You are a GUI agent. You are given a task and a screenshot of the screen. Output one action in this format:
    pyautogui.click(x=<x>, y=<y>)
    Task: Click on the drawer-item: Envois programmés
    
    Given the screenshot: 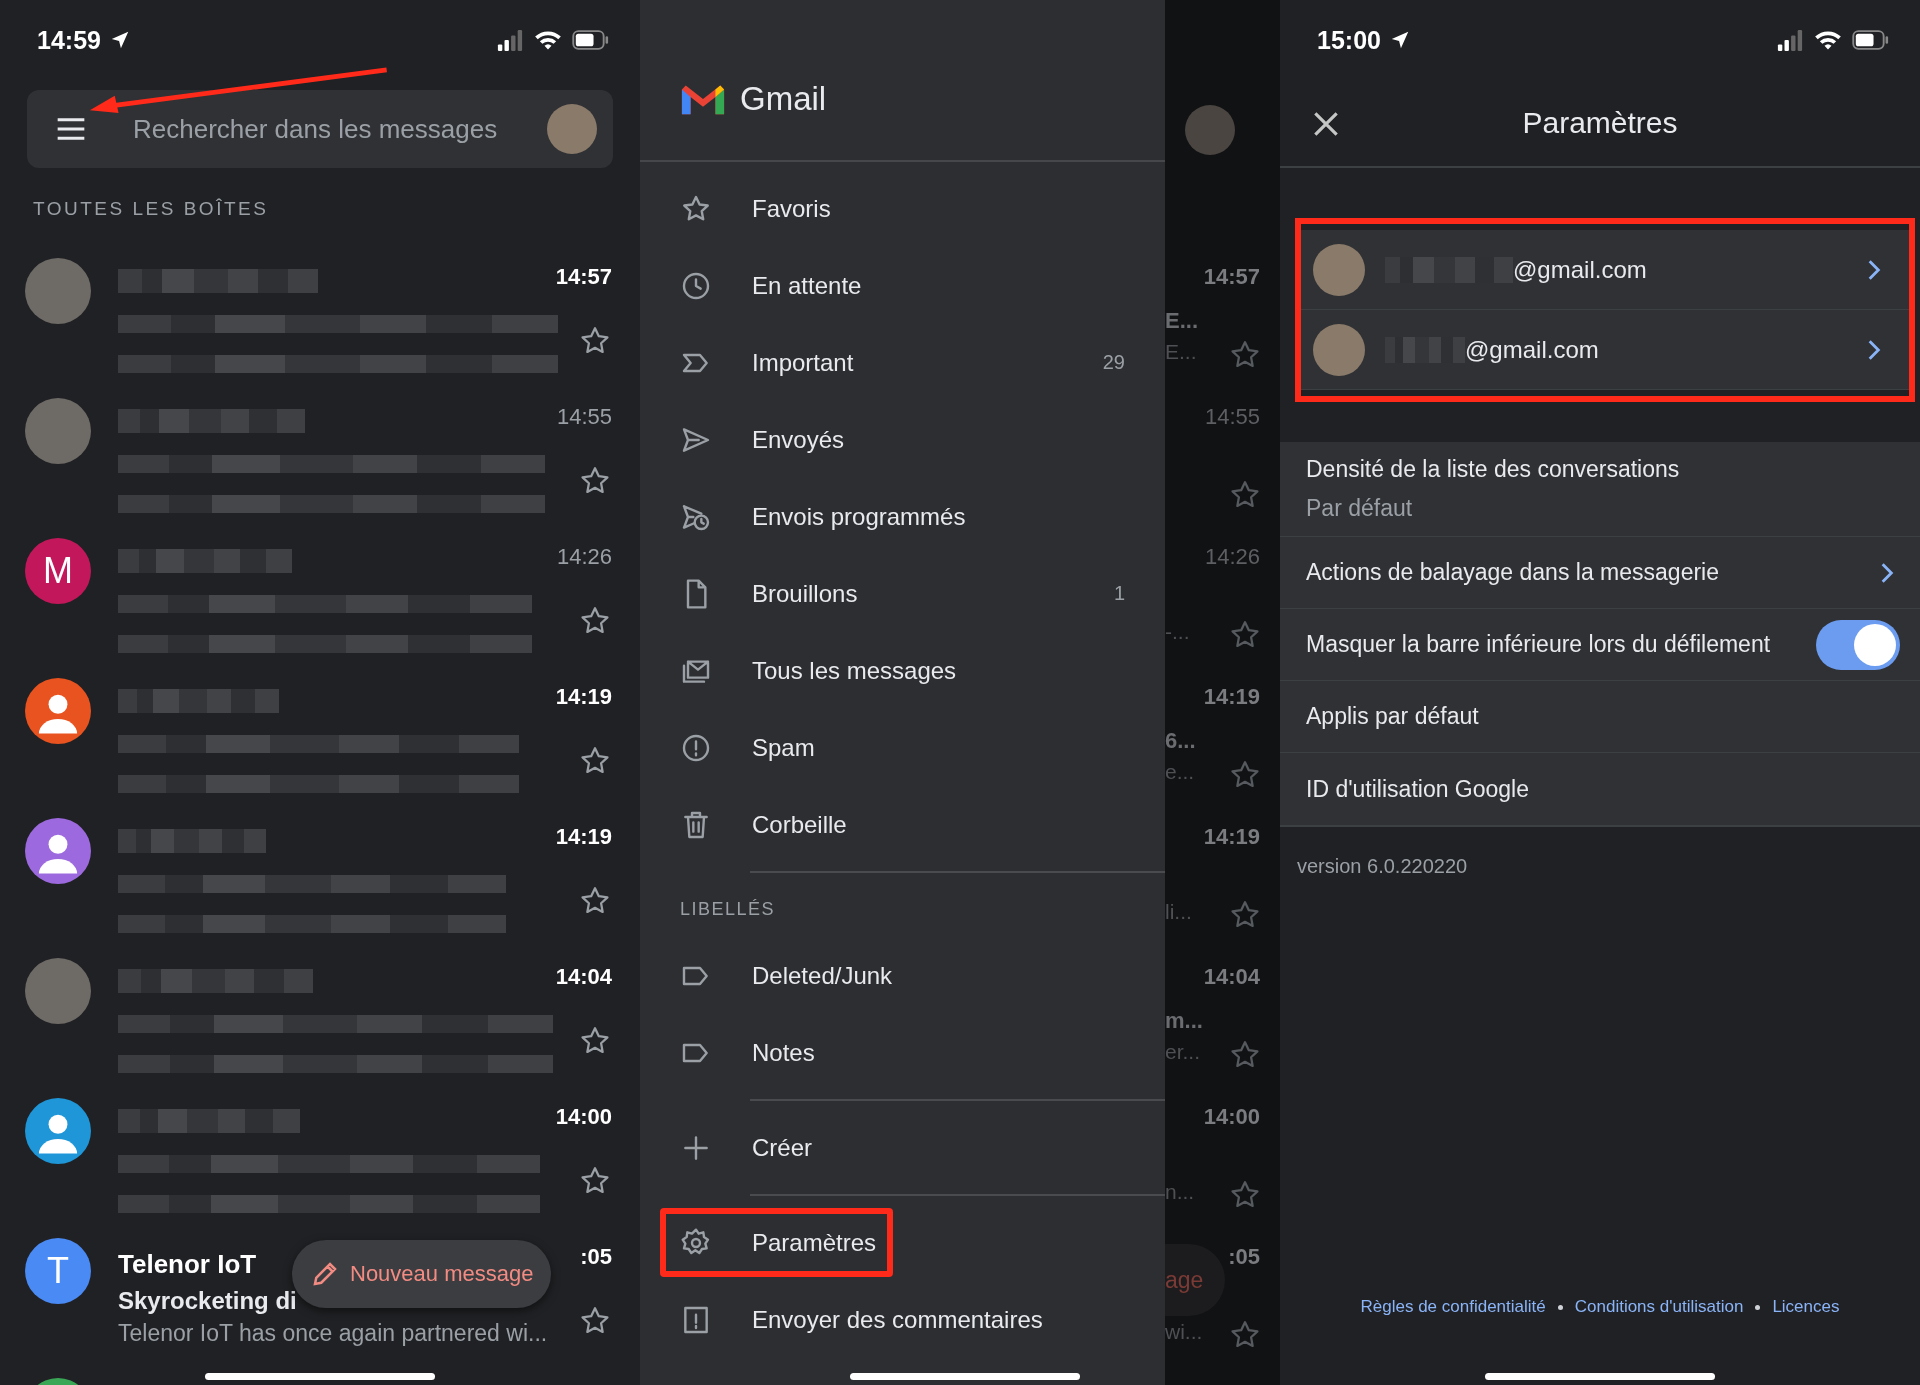 What is the action you would take?
    pyautogui.click(x=902, y=516)
    